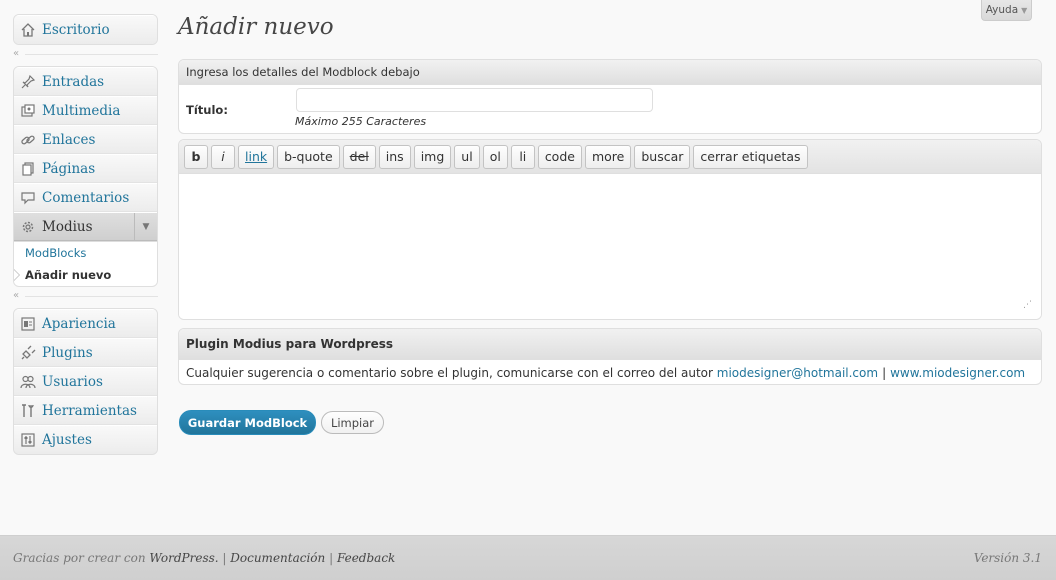 The width and height of the screenshot is (1056, 580). What do you see at coordinates (79, 323) in the screenshot?
I see `menu-item-label: Apariencia` at bounding box center [79, 323].